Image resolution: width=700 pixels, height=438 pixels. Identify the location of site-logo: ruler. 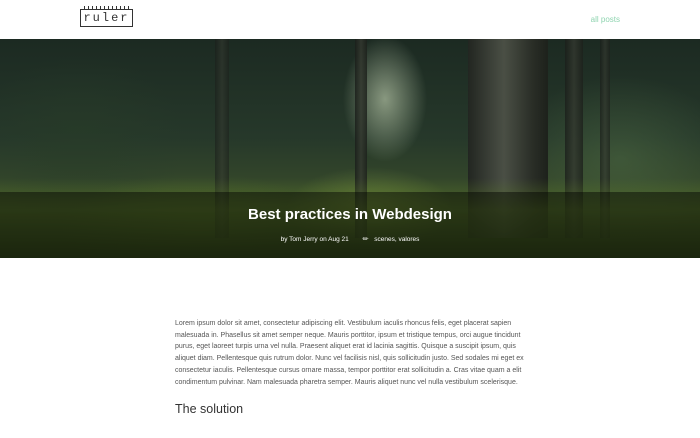
(106, 16).